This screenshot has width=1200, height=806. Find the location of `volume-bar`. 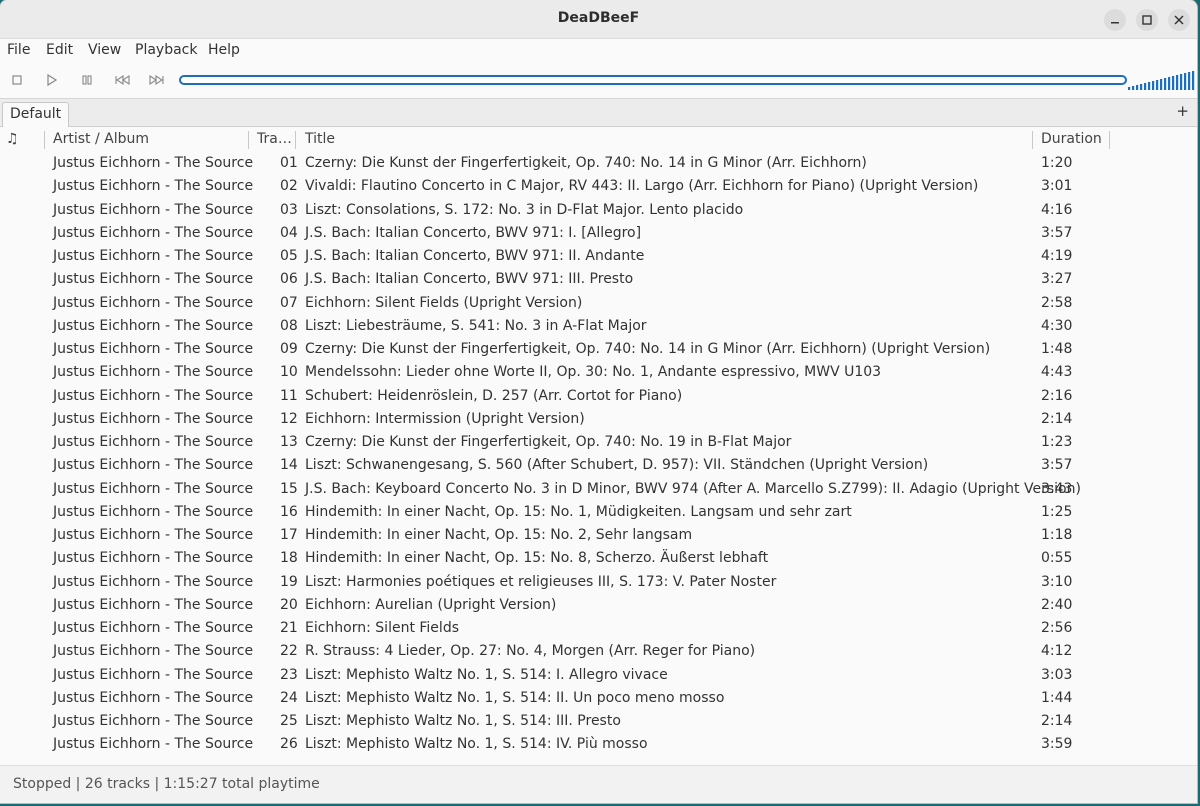

volume-bar is located at coordinates (1162, 80).